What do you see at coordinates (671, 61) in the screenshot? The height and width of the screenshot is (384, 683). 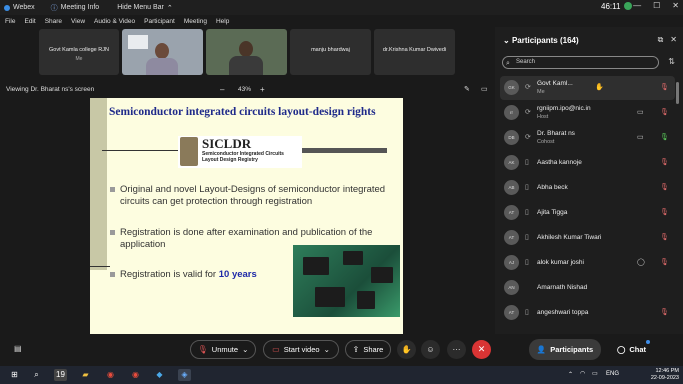 I see `sort-icon: ⇅` at bounding box center [671, 61].